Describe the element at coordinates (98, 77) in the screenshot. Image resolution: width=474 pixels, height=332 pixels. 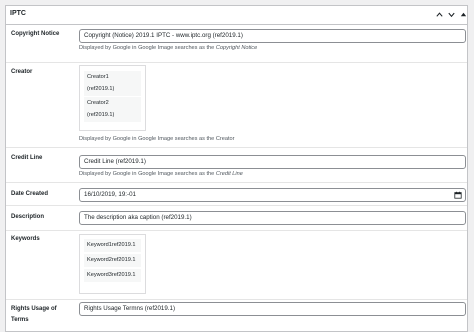
I see `creator-item-name: Creator1` at that location.